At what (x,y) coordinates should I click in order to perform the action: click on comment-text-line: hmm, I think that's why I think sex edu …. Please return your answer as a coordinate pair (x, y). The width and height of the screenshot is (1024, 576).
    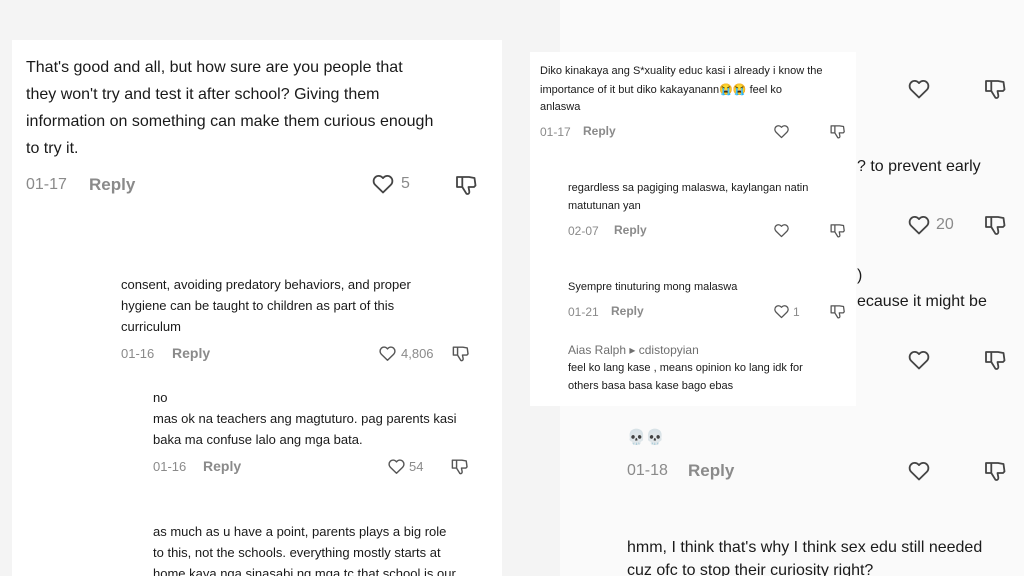
    Looking at the image, I should click on (805, 547).